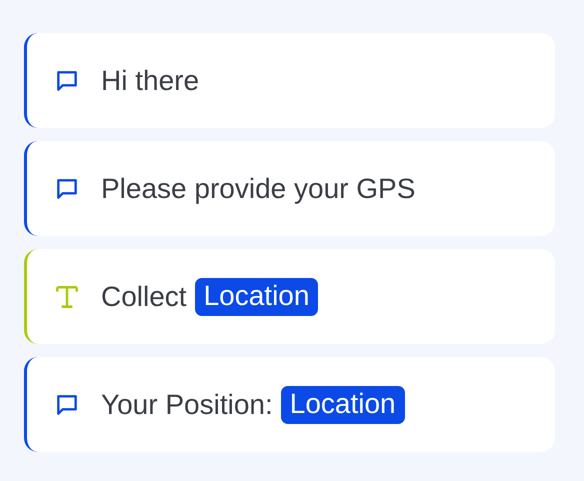  What do you see at coordinates (150, 80) in the screenshot?
I see `step-text: Hi there` at bounding box center [150, 80].